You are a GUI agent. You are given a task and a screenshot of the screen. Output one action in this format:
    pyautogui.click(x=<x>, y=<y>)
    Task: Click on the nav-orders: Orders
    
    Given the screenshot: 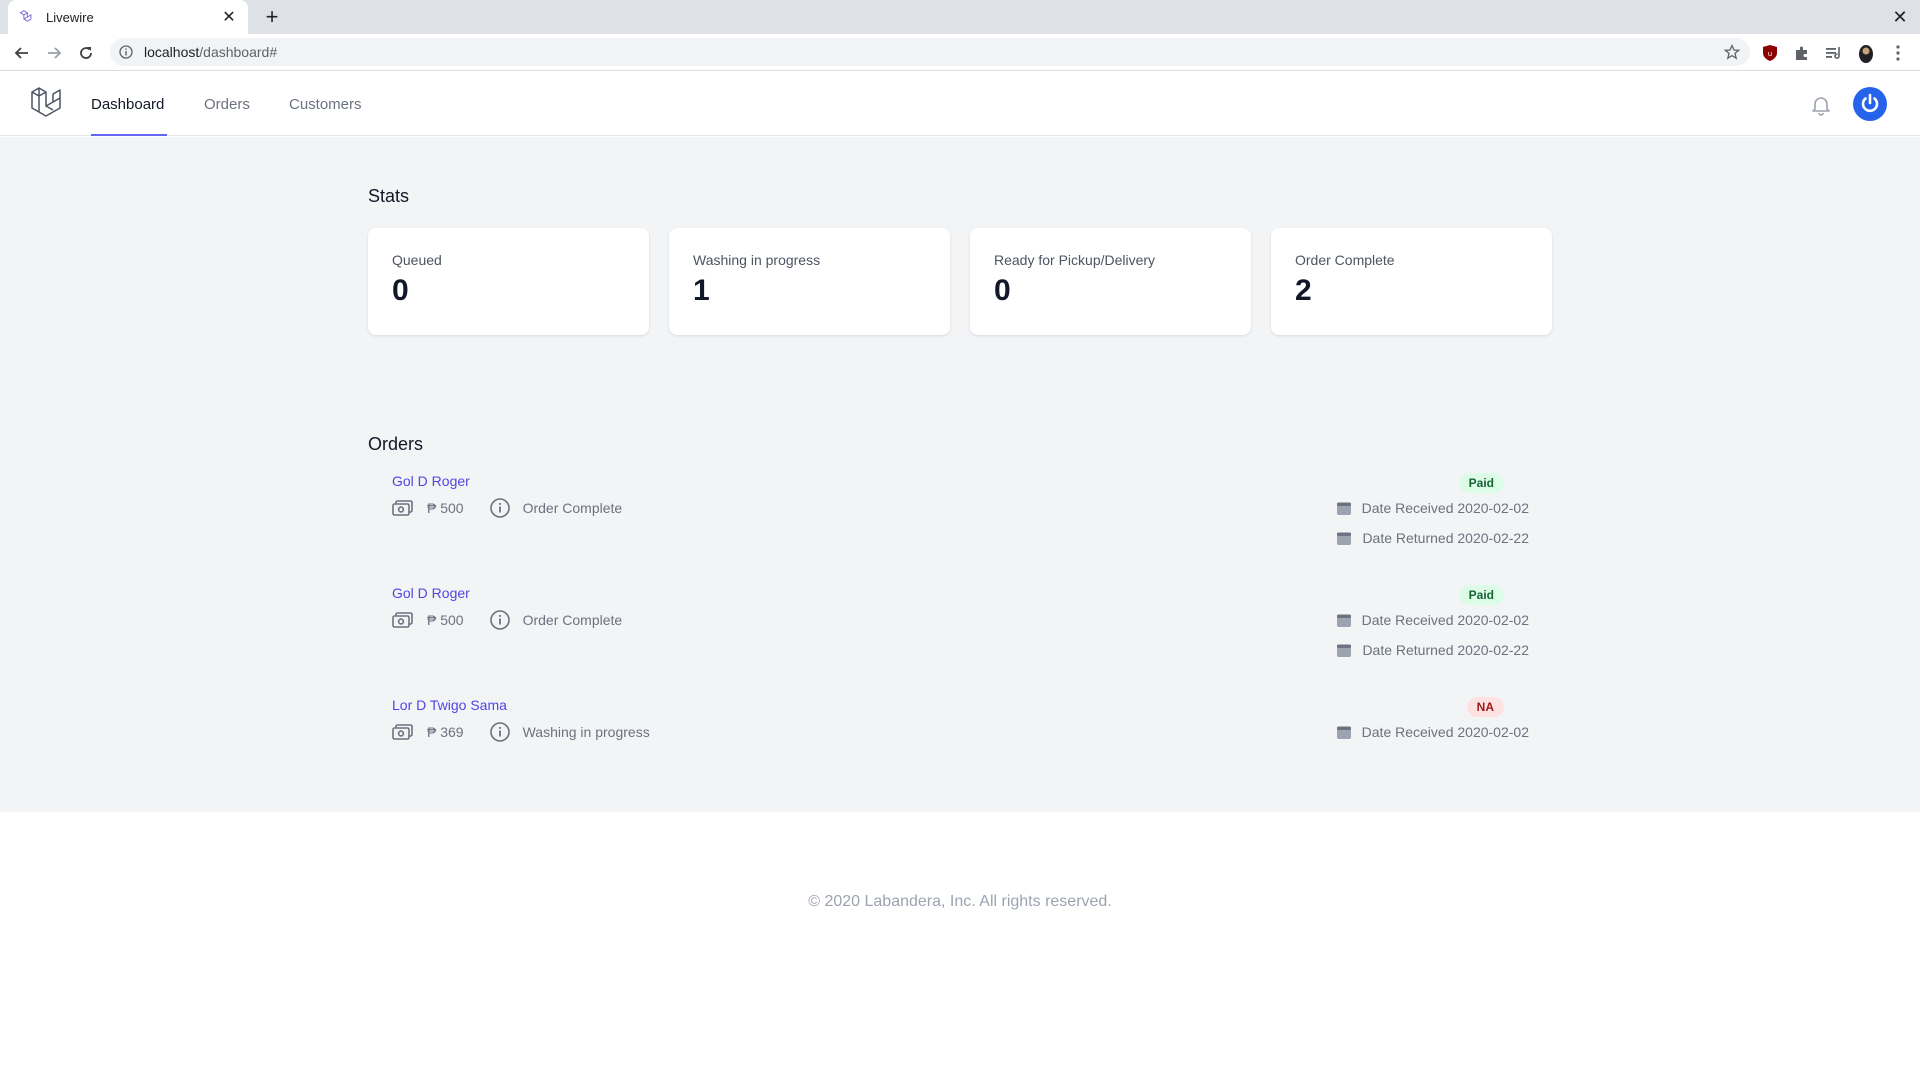 What is the action you would take?
    pyautogui.click(x=227, y=104)
    